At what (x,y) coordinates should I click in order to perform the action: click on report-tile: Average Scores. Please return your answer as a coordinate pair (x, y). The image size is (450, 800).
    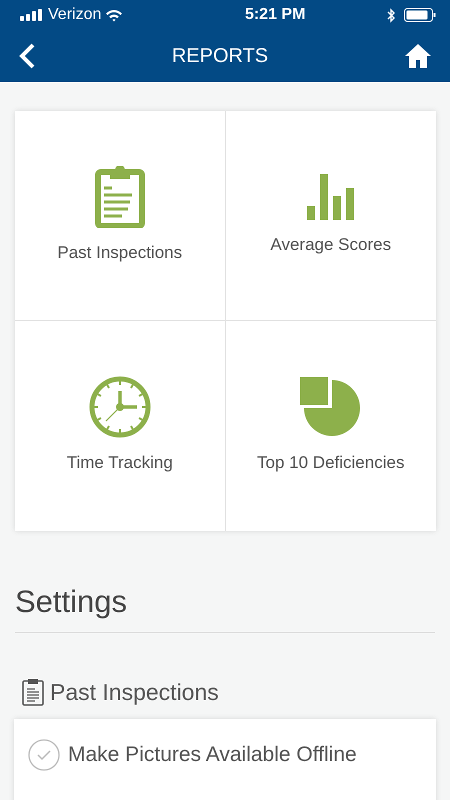
    Looking at the image, I should click on (331, 216).